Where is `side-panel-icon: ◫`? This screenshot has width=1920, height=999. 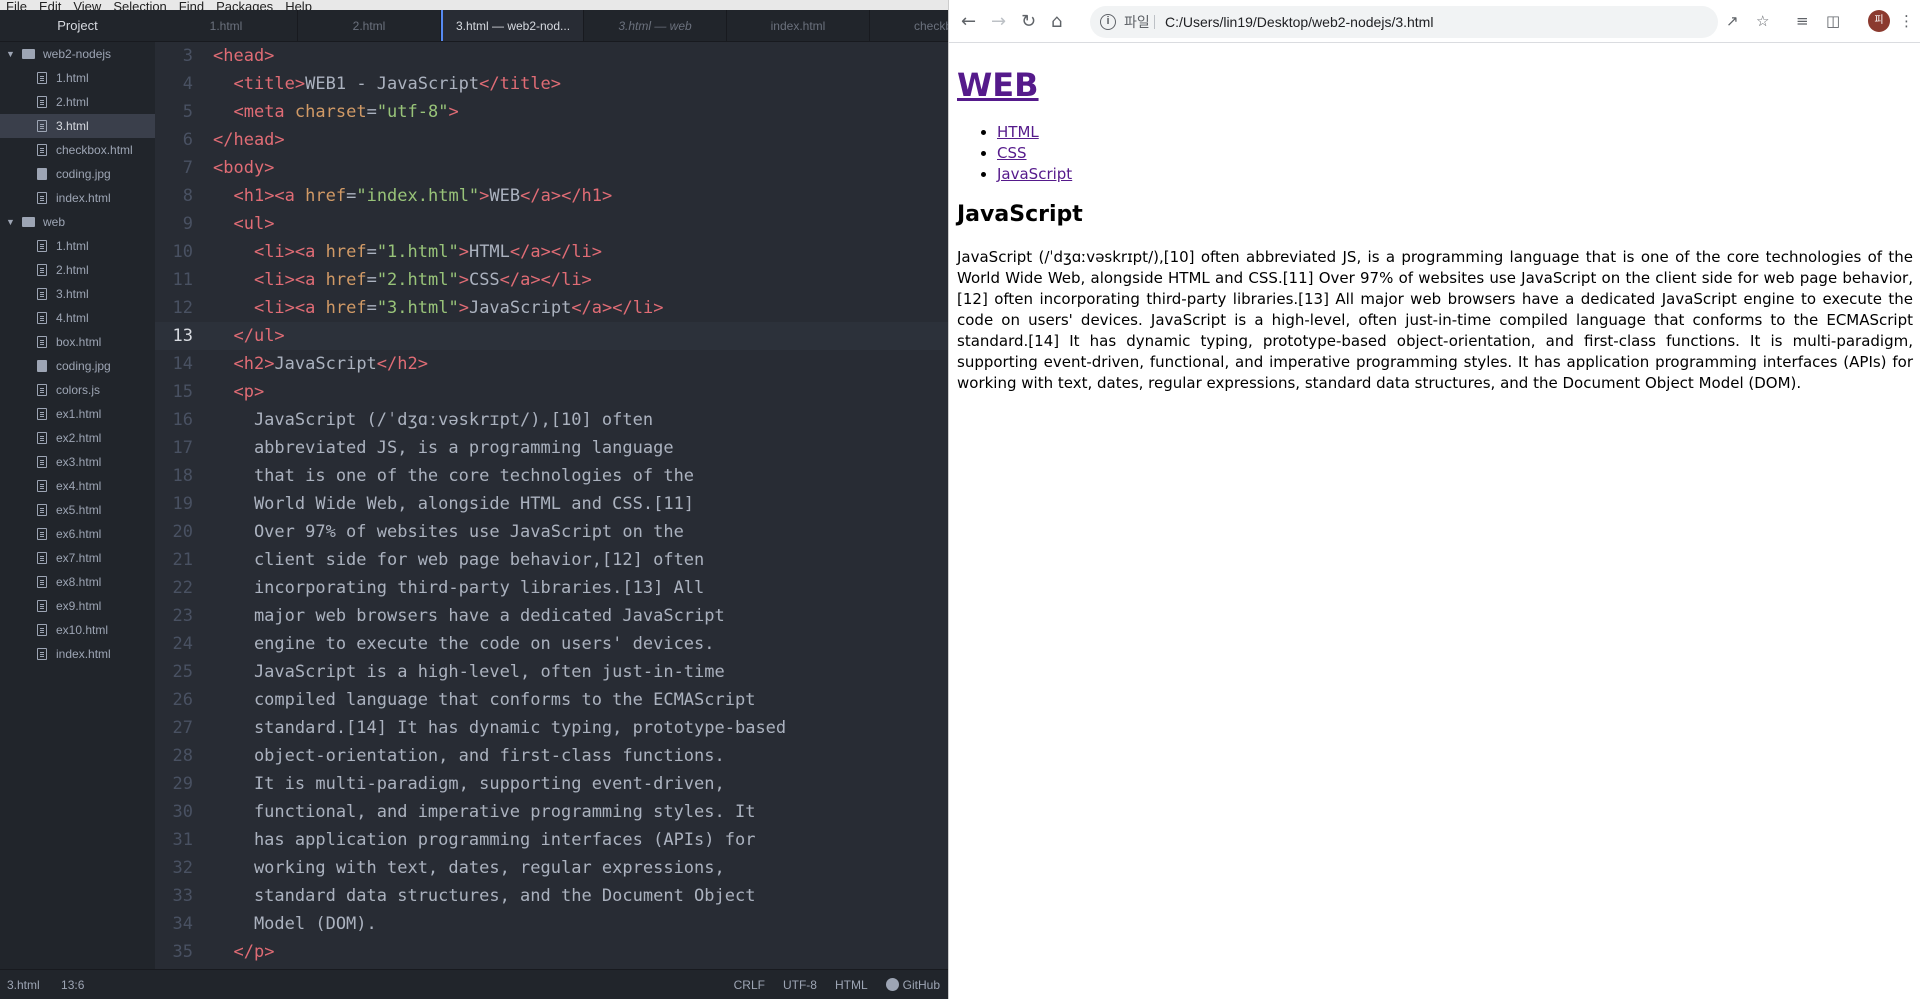
side-panel-icon: ◫ is located at coordinates (1833, 21).